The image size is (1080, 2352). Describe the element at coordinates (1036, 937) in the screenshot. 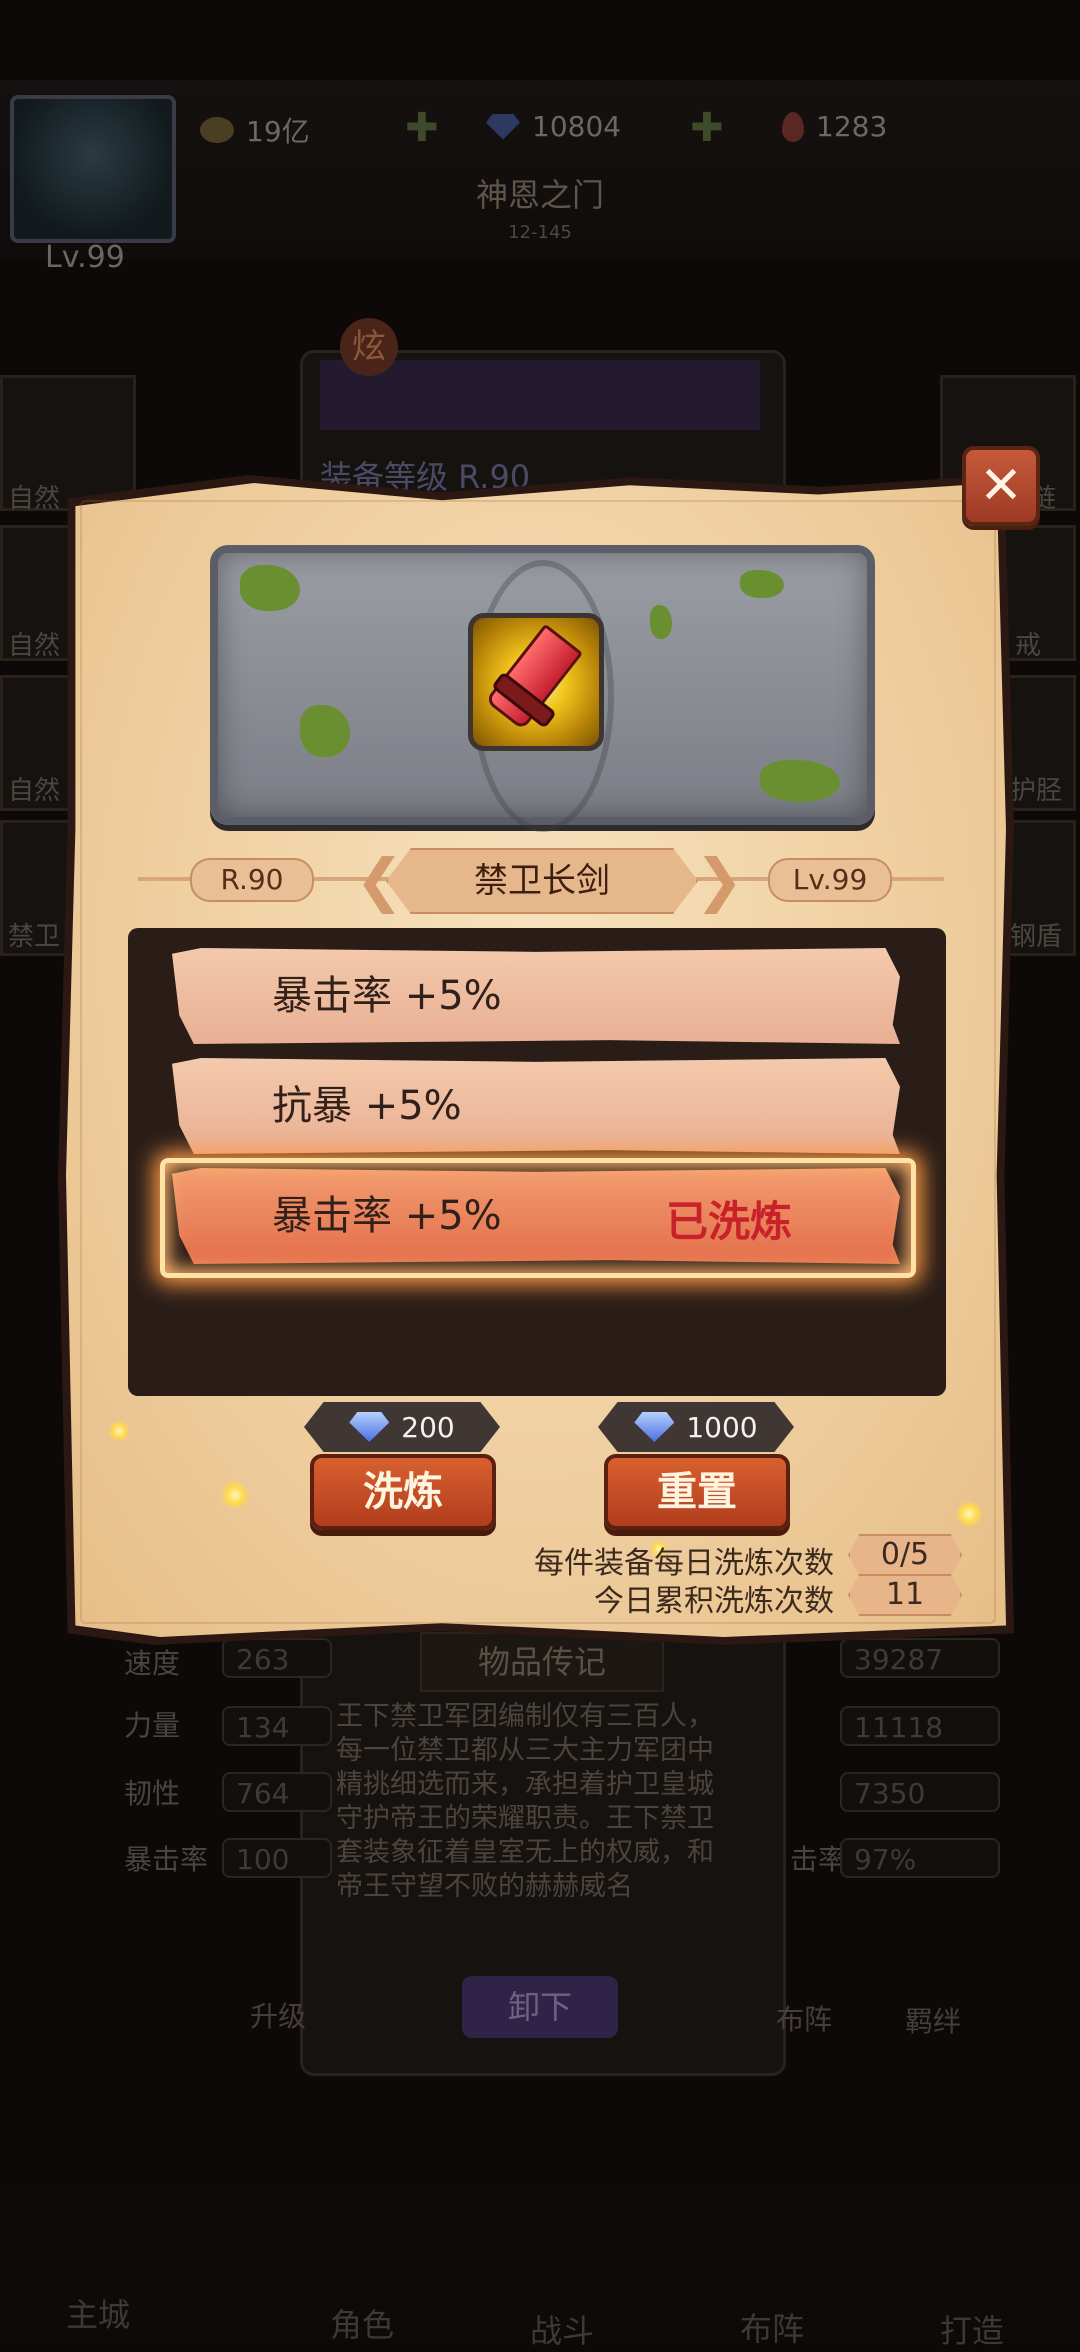

I see `slot-label: 钢盾` at that location.